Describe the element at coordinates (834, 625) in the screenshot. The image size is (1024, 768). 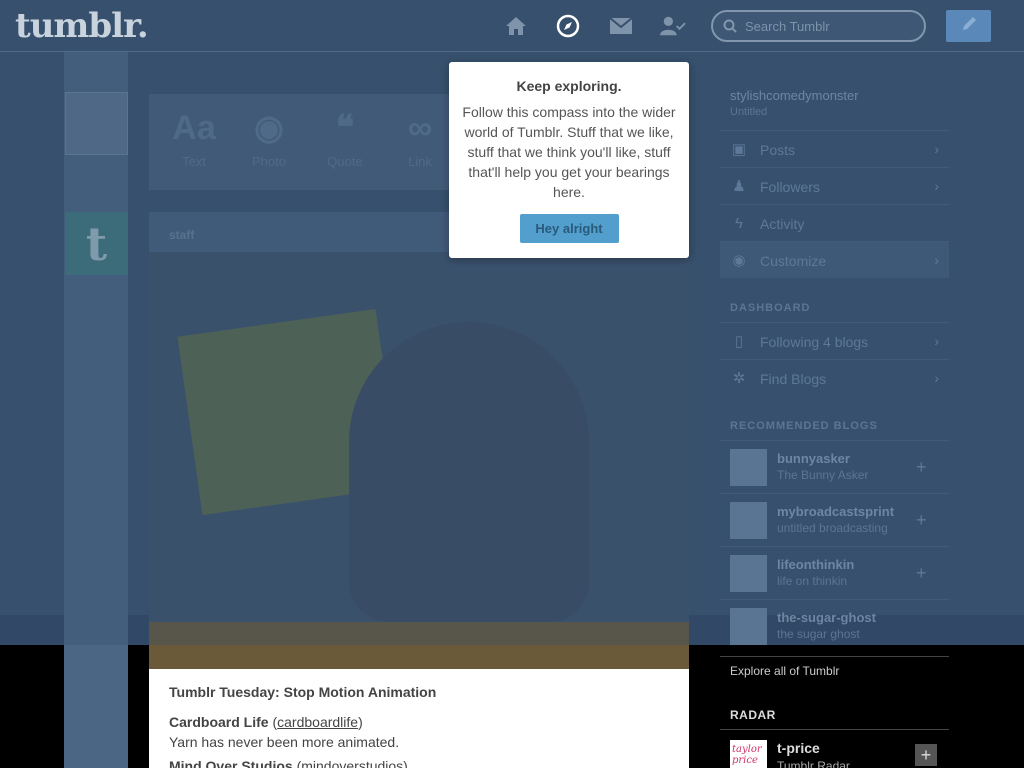
I see `recommended-blog: the-sugar-ghost the sugar ghost` at that location.